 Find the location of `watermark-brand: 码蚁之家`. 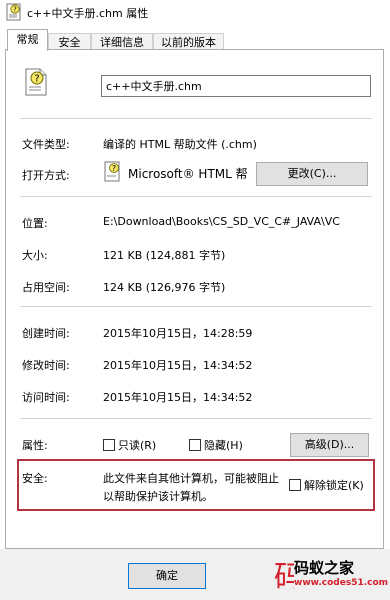

watermark-brand: 码蚁之家 is located at coordinates (324, 568).